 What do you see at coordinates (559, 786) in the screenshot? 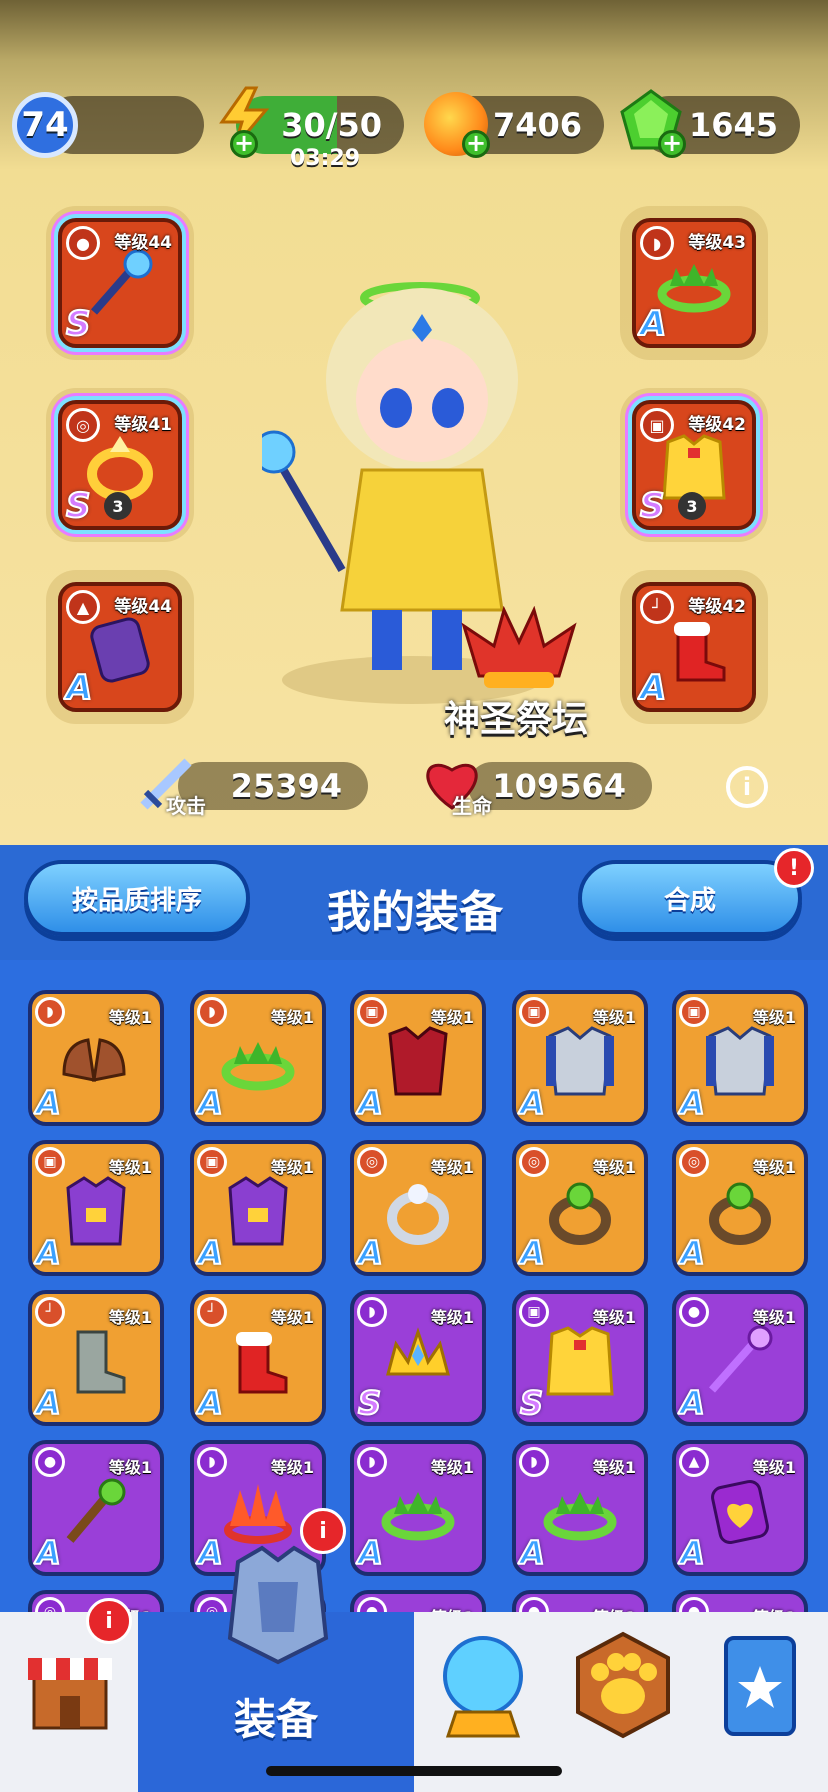
I see `hp-value: 109564` at bounding box center [559, 786].